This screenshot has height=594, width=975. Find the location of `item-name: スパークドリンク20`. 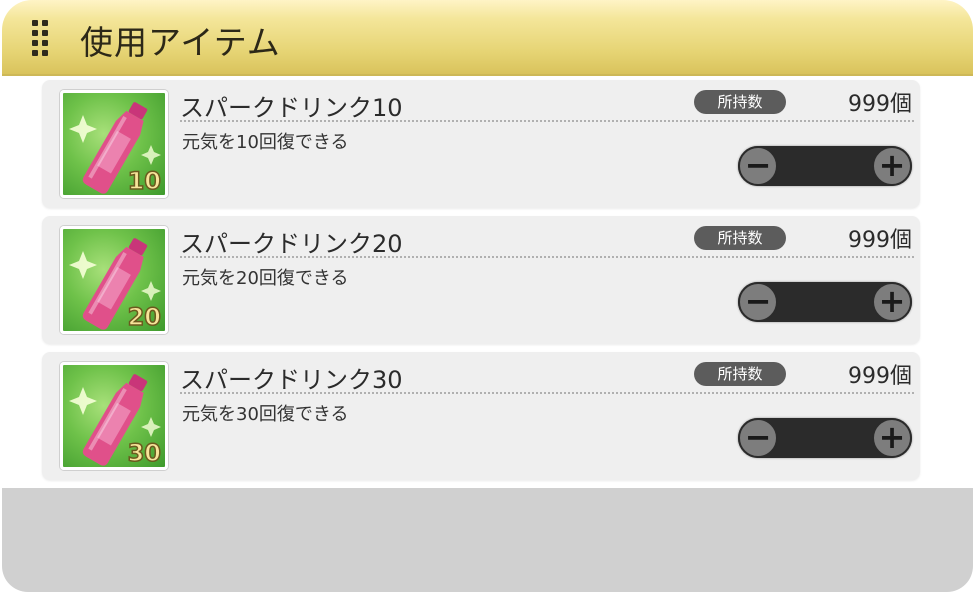

item-name: スパークドリンク20 is located at coordinates (291, 244).